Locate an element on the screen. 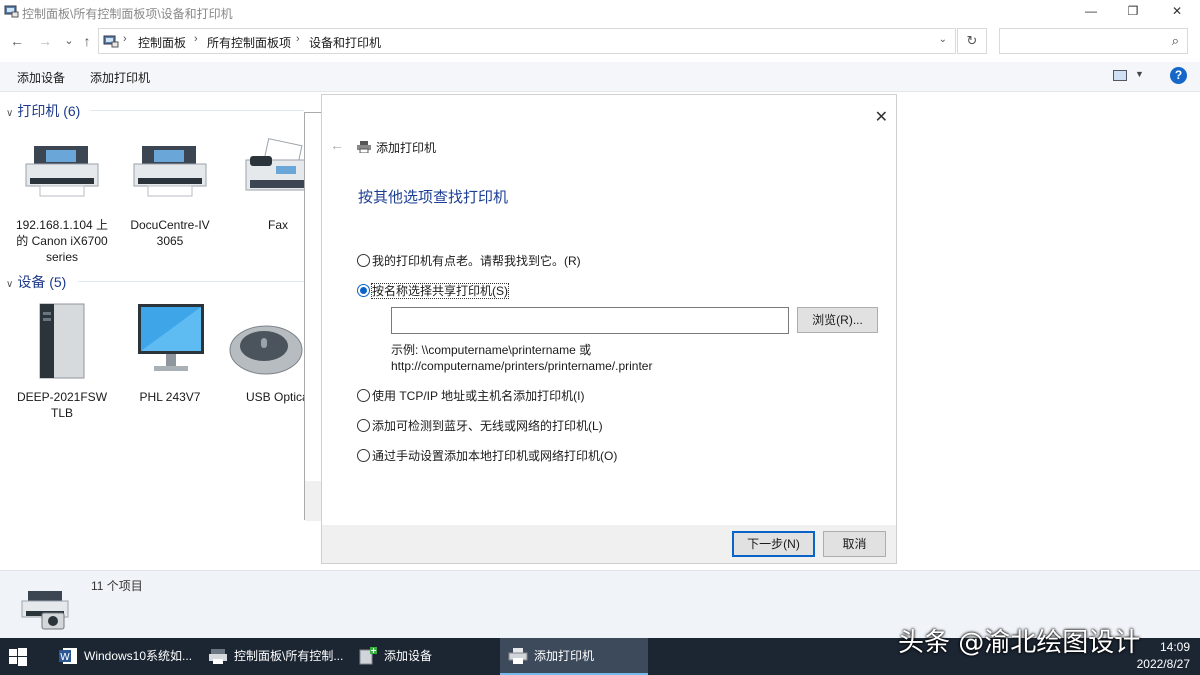 Image resolution: width=1200 pixels, height=675 pixels. background-window-footer is located at coordinates (314, 501).